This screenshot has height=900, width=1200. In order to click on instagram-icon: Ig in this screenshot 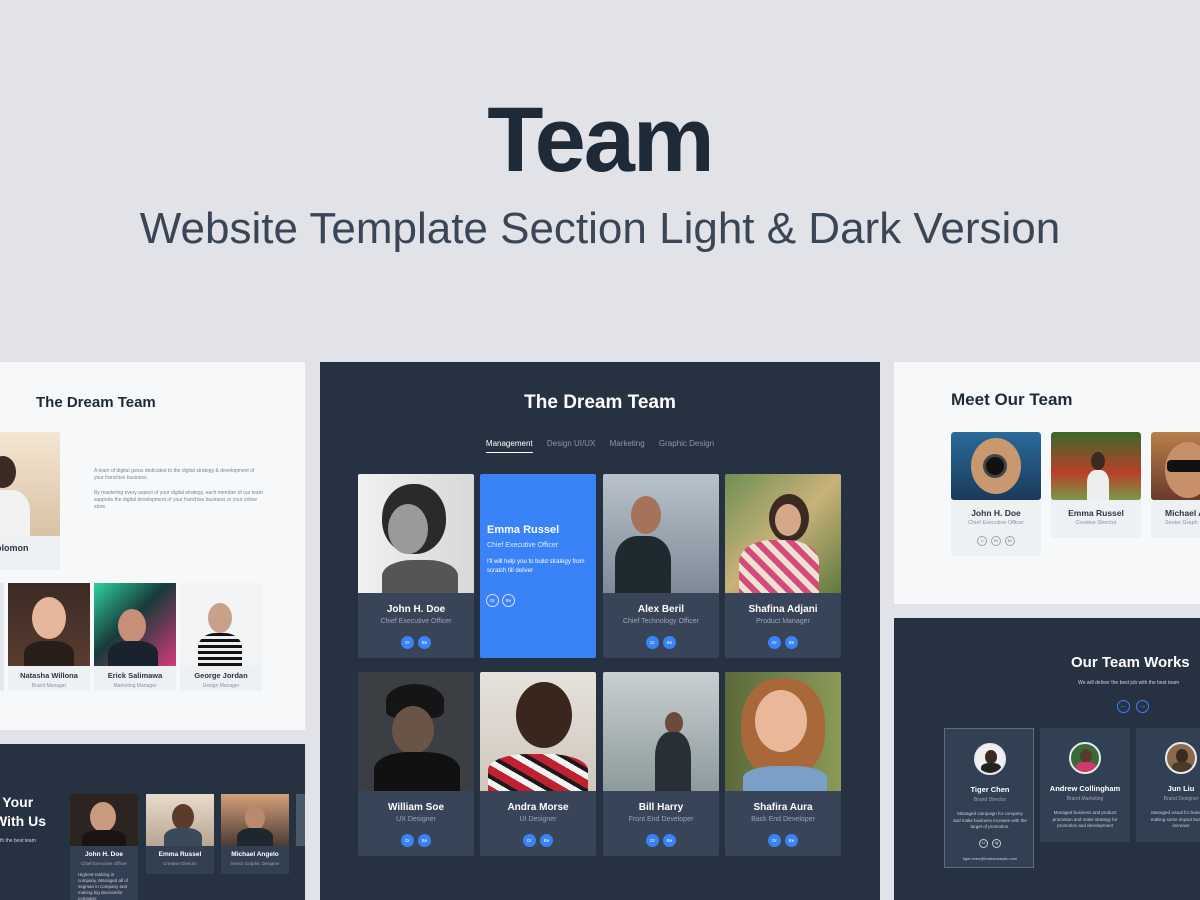, I will do `click(996, 843)`.